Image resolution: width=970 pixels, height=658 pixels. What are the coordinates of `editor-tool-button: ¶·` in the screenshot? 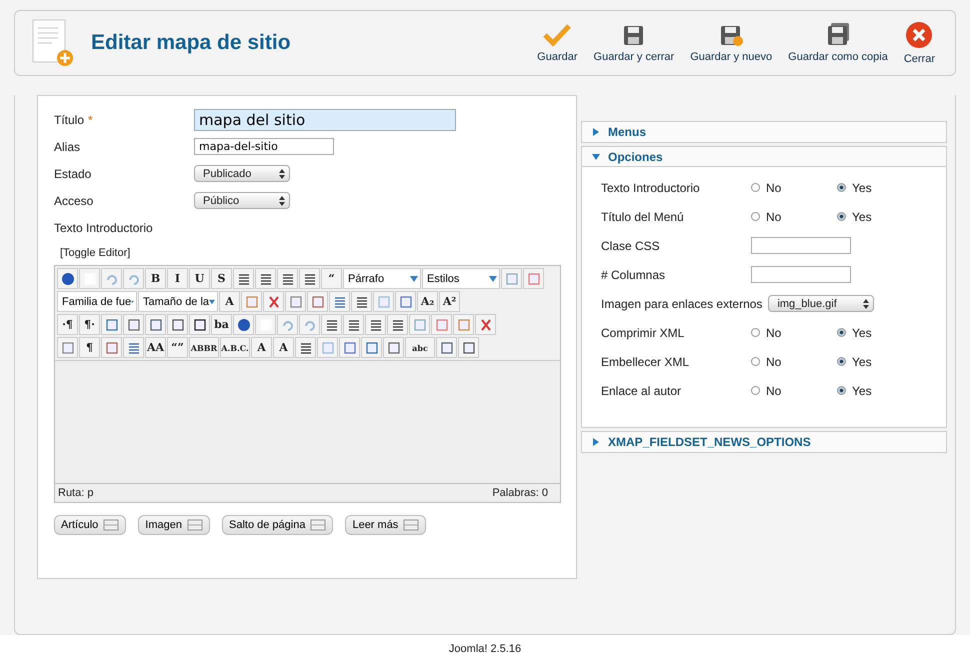 It's located at (89, 324).